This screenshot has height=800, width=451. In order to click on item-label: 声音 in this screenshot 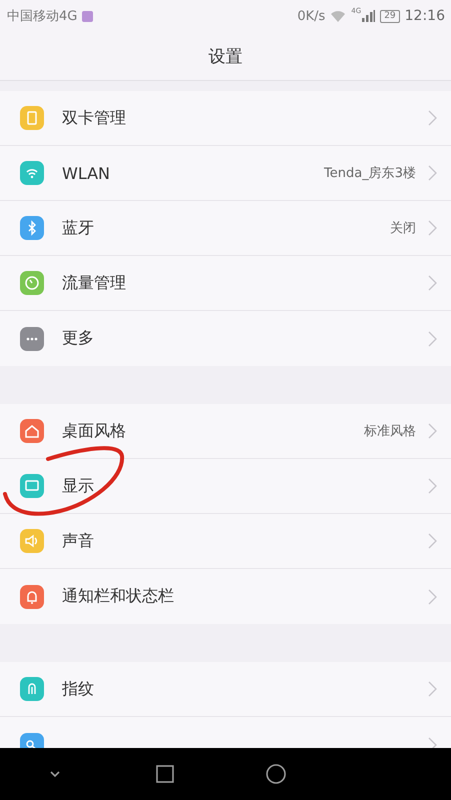, I will do `click(78, 541)`.